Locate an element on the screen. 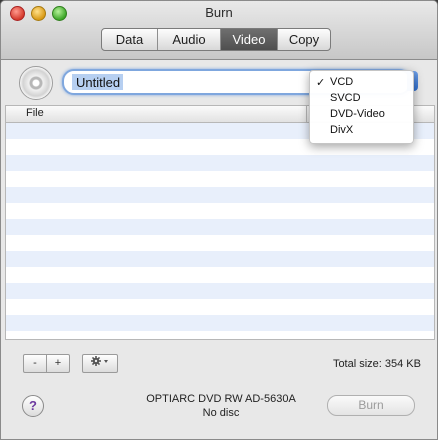 The height and width of the screenshot is (440, 438). drive-info: OPTIARC DVD RW AD-5630A No disc is located at coordinates (221, 406).